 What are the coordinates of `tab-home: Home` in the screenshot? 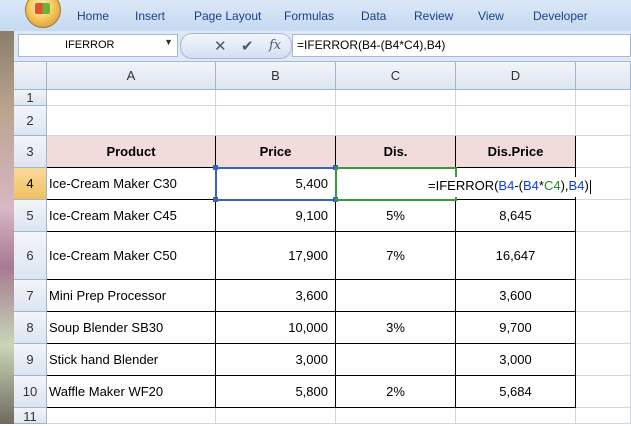 It's located at (93, 16).